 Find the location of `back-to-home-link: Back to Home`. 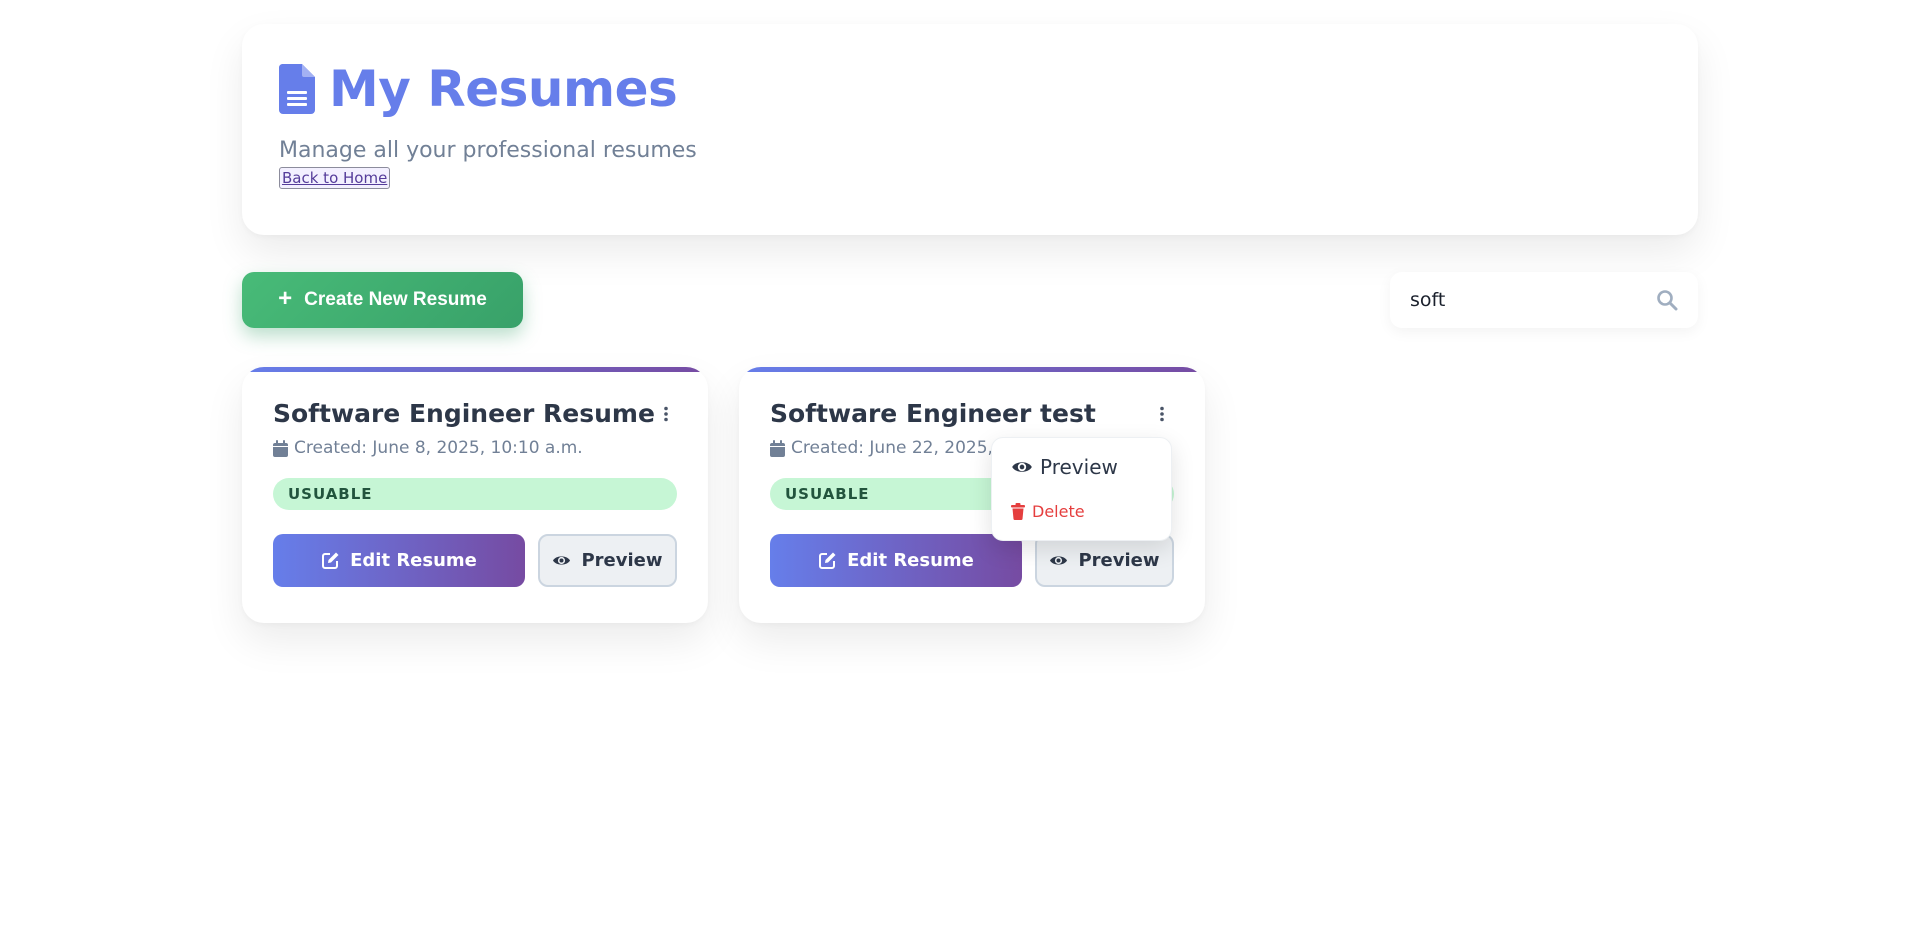

back-to-home-link: Back to Home is located at coordinates (335, 178).